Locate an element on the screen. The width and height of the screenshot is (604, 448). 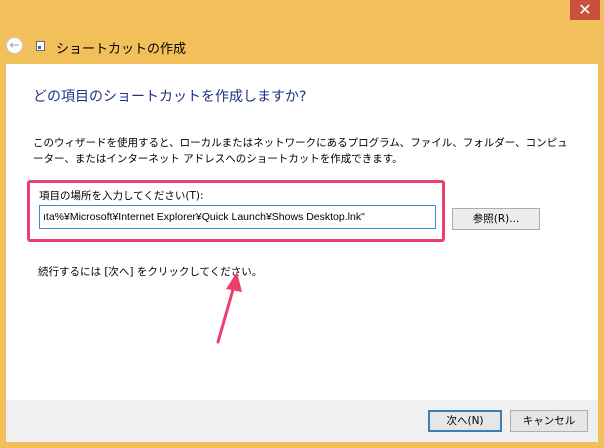
cancel-button: キャンセル is located at coordinates (549, 421).